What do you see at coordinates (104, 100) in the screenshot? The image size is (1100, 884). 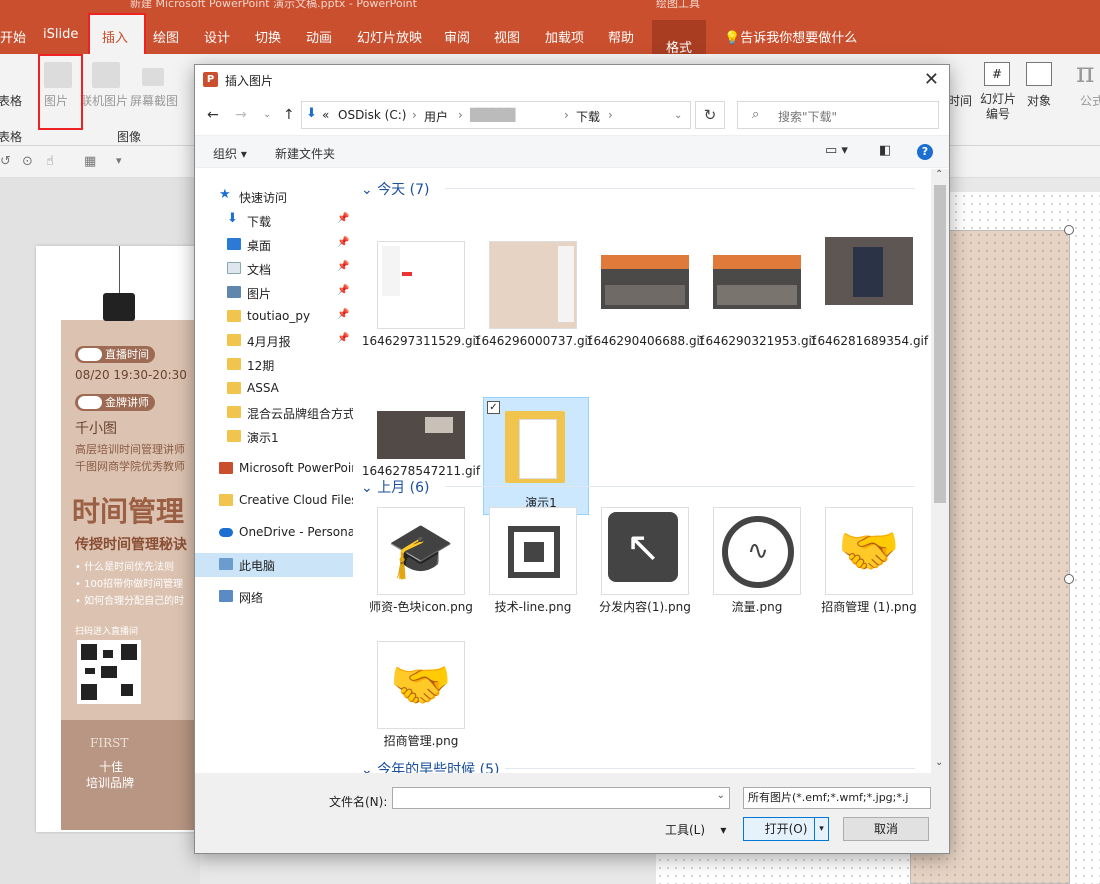 I see `online-picture-label: 联机图片` at bounding box center [104, 100].